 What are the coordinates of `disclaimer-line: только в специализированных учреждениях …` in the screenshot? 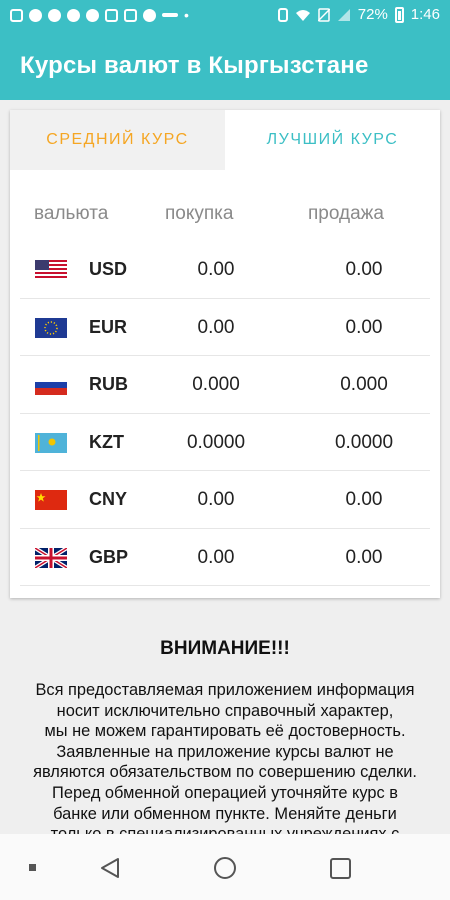 It's located at (225, 829).